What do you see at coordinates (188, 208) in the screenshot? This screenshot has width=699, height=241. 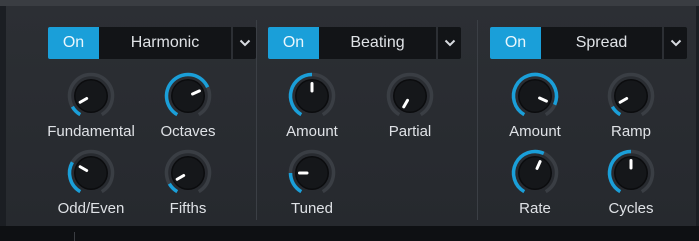 I see `knob-label: Fifths` at bounding box center [188, 208].